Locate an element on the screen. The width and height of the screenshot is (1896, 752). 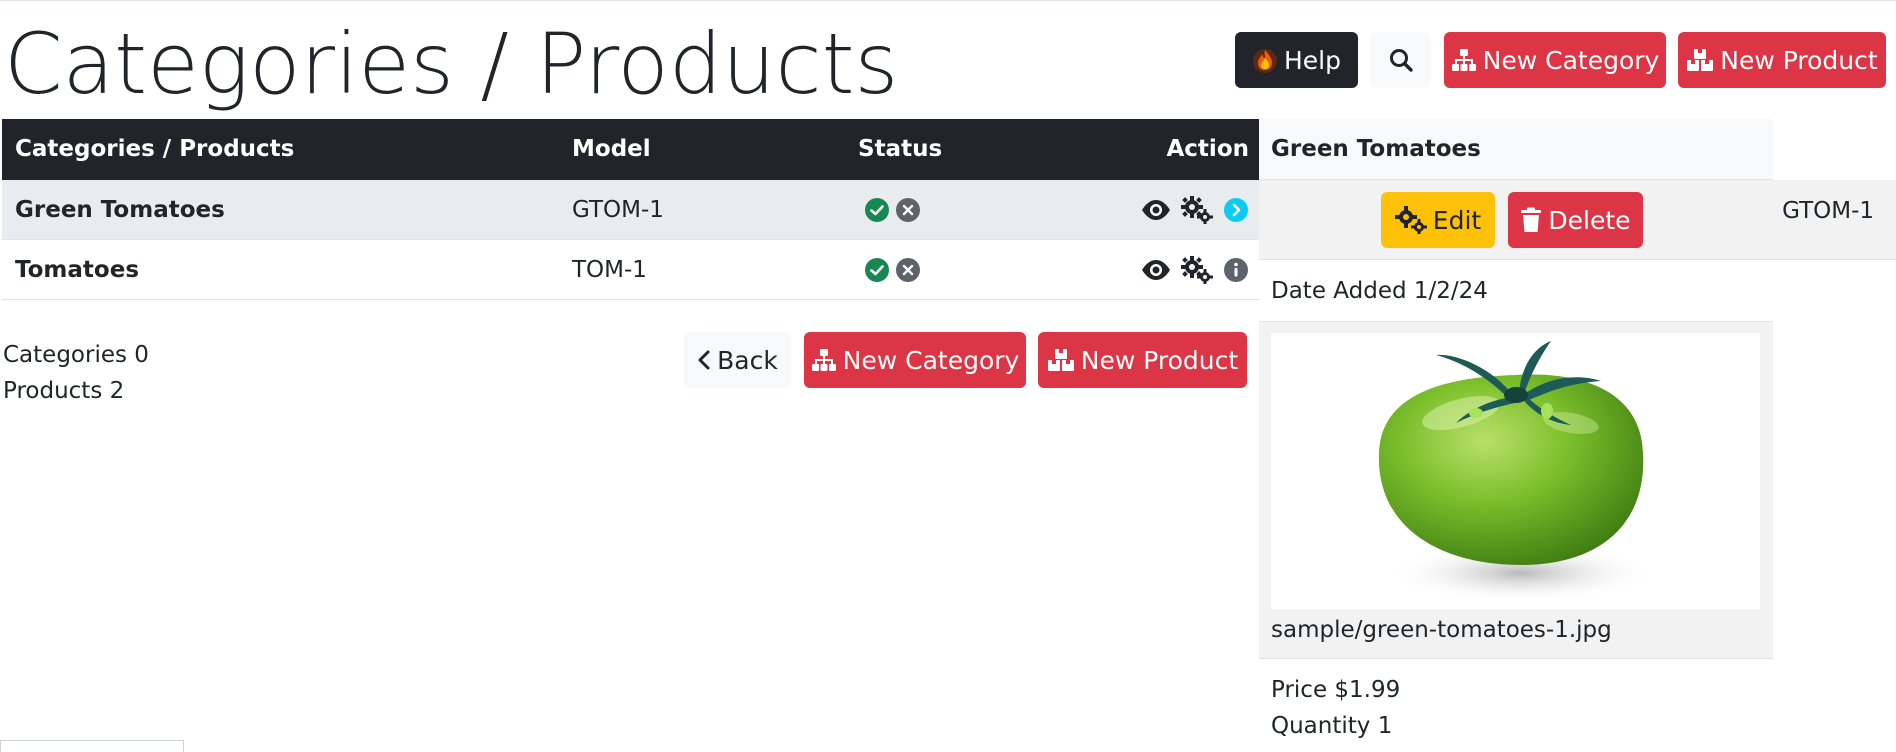
categories-count: Categories 0 is located at coordinates (76, 355).